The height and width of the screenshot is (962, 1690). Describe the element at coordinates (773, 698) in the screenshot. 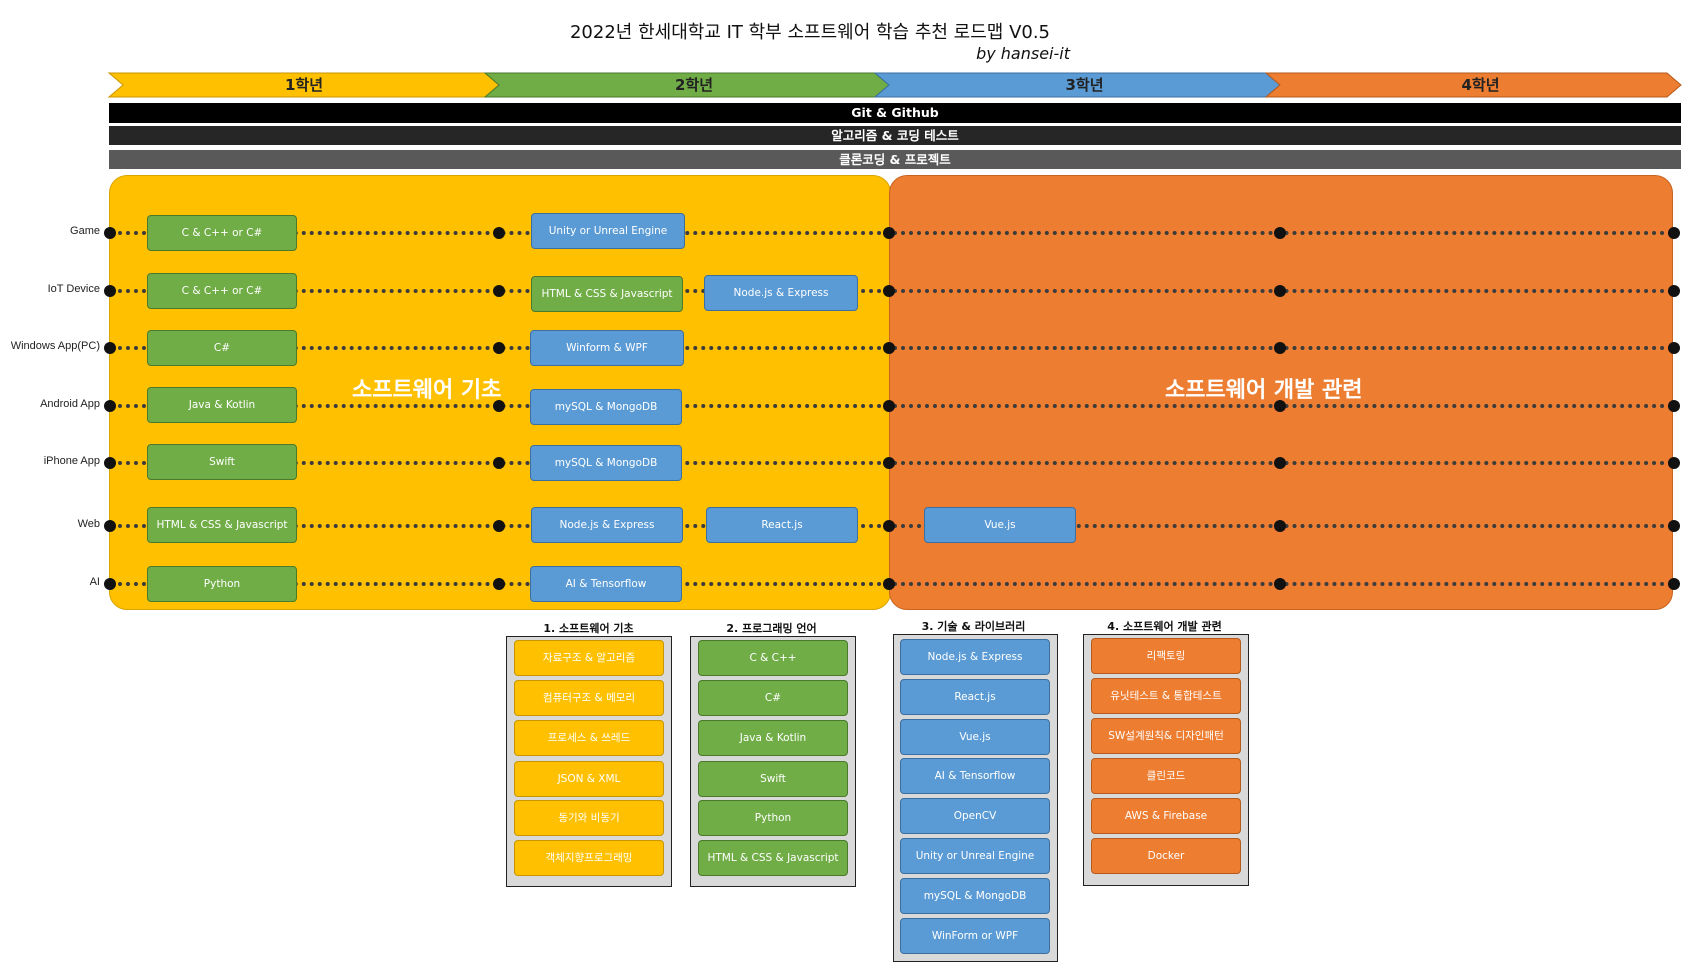

I see `cat2-item: C#` at that location.